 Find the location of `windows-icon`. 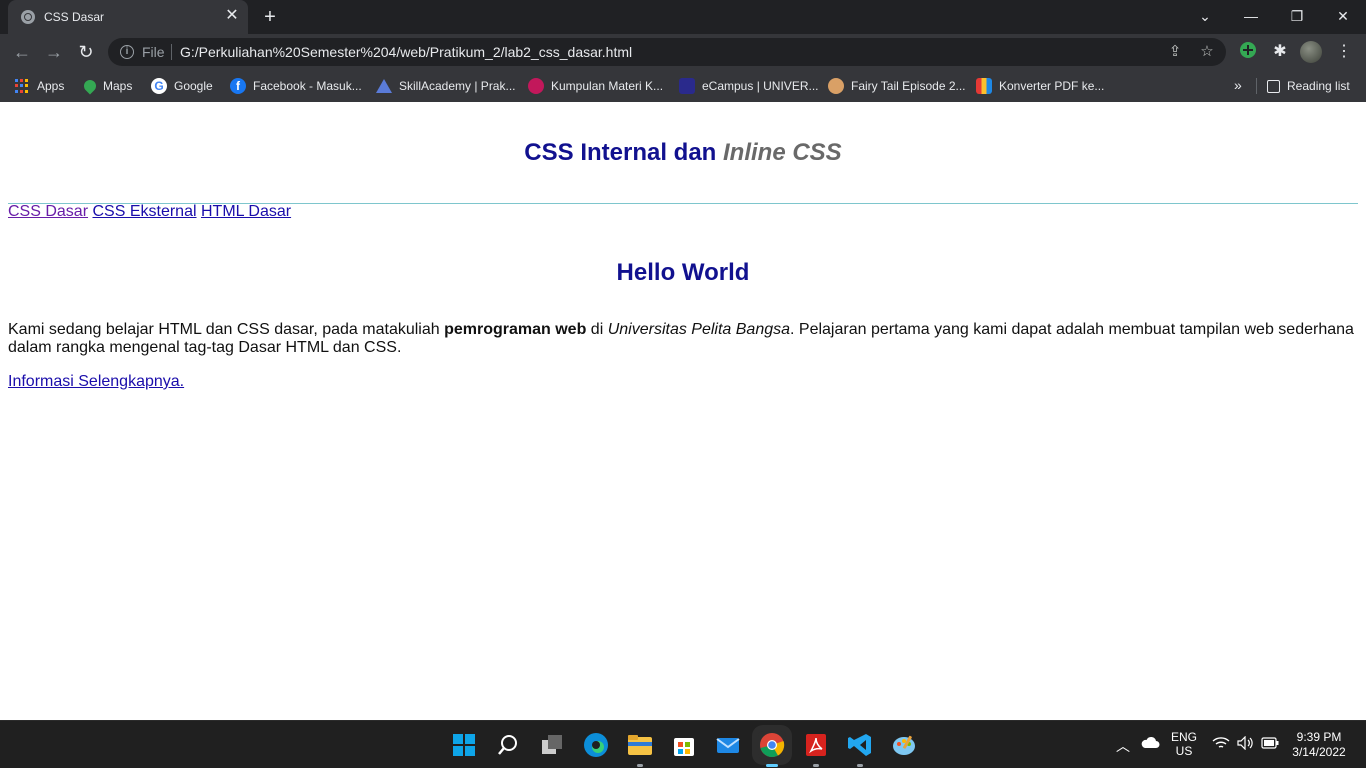

windows-icon is located at coordinates (464, 745).